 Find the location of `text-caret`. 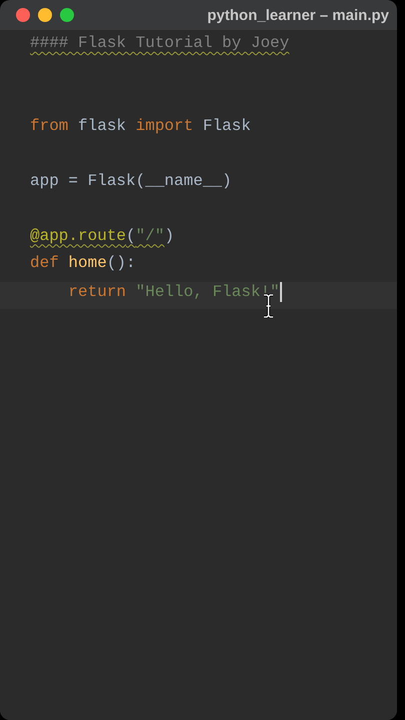

text-caret is located at coordinates (281, 292).